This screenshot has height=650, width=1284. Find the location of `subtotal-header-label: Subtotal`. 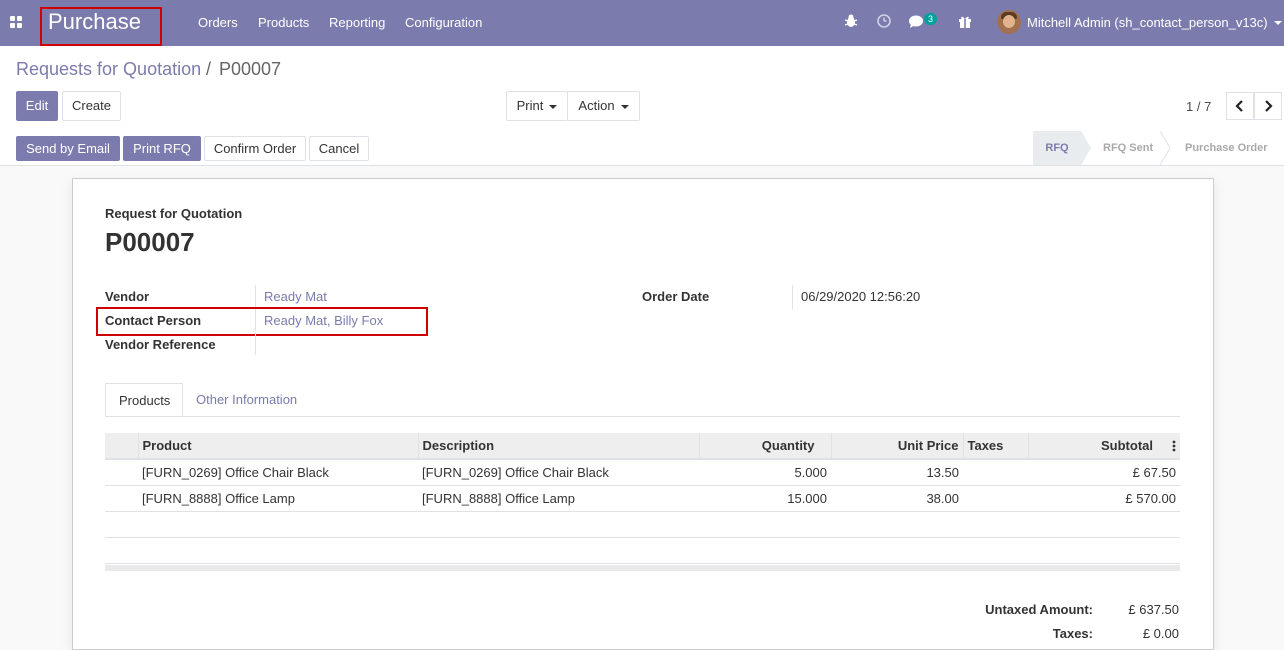

subtotal-header-label: Subtotal is located at coordinates (1127, 445).